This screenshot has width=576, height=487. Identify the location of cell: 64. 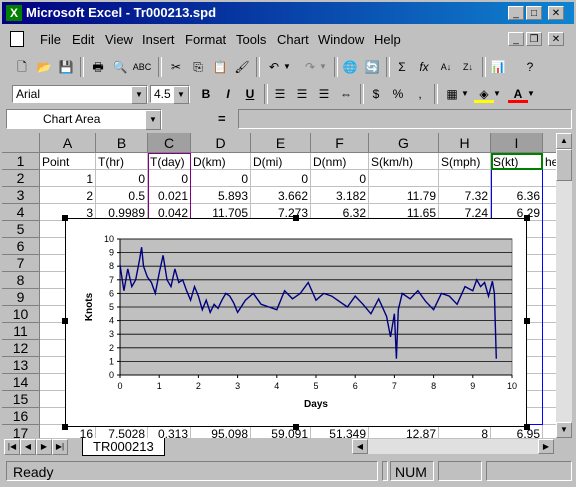
(549, 399).